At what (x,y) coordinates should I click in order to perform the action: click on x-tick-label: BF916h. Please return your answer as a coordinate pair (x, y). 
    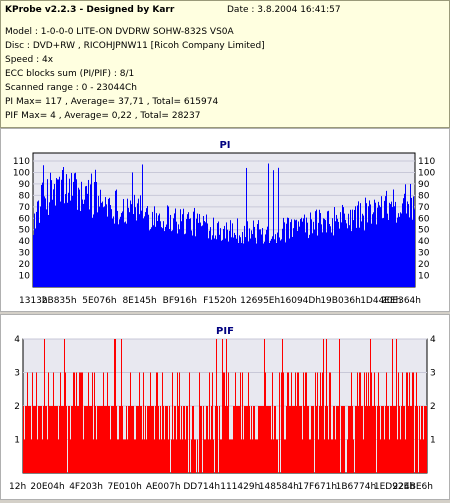
    Looking at the image, I should click on (180, 301).